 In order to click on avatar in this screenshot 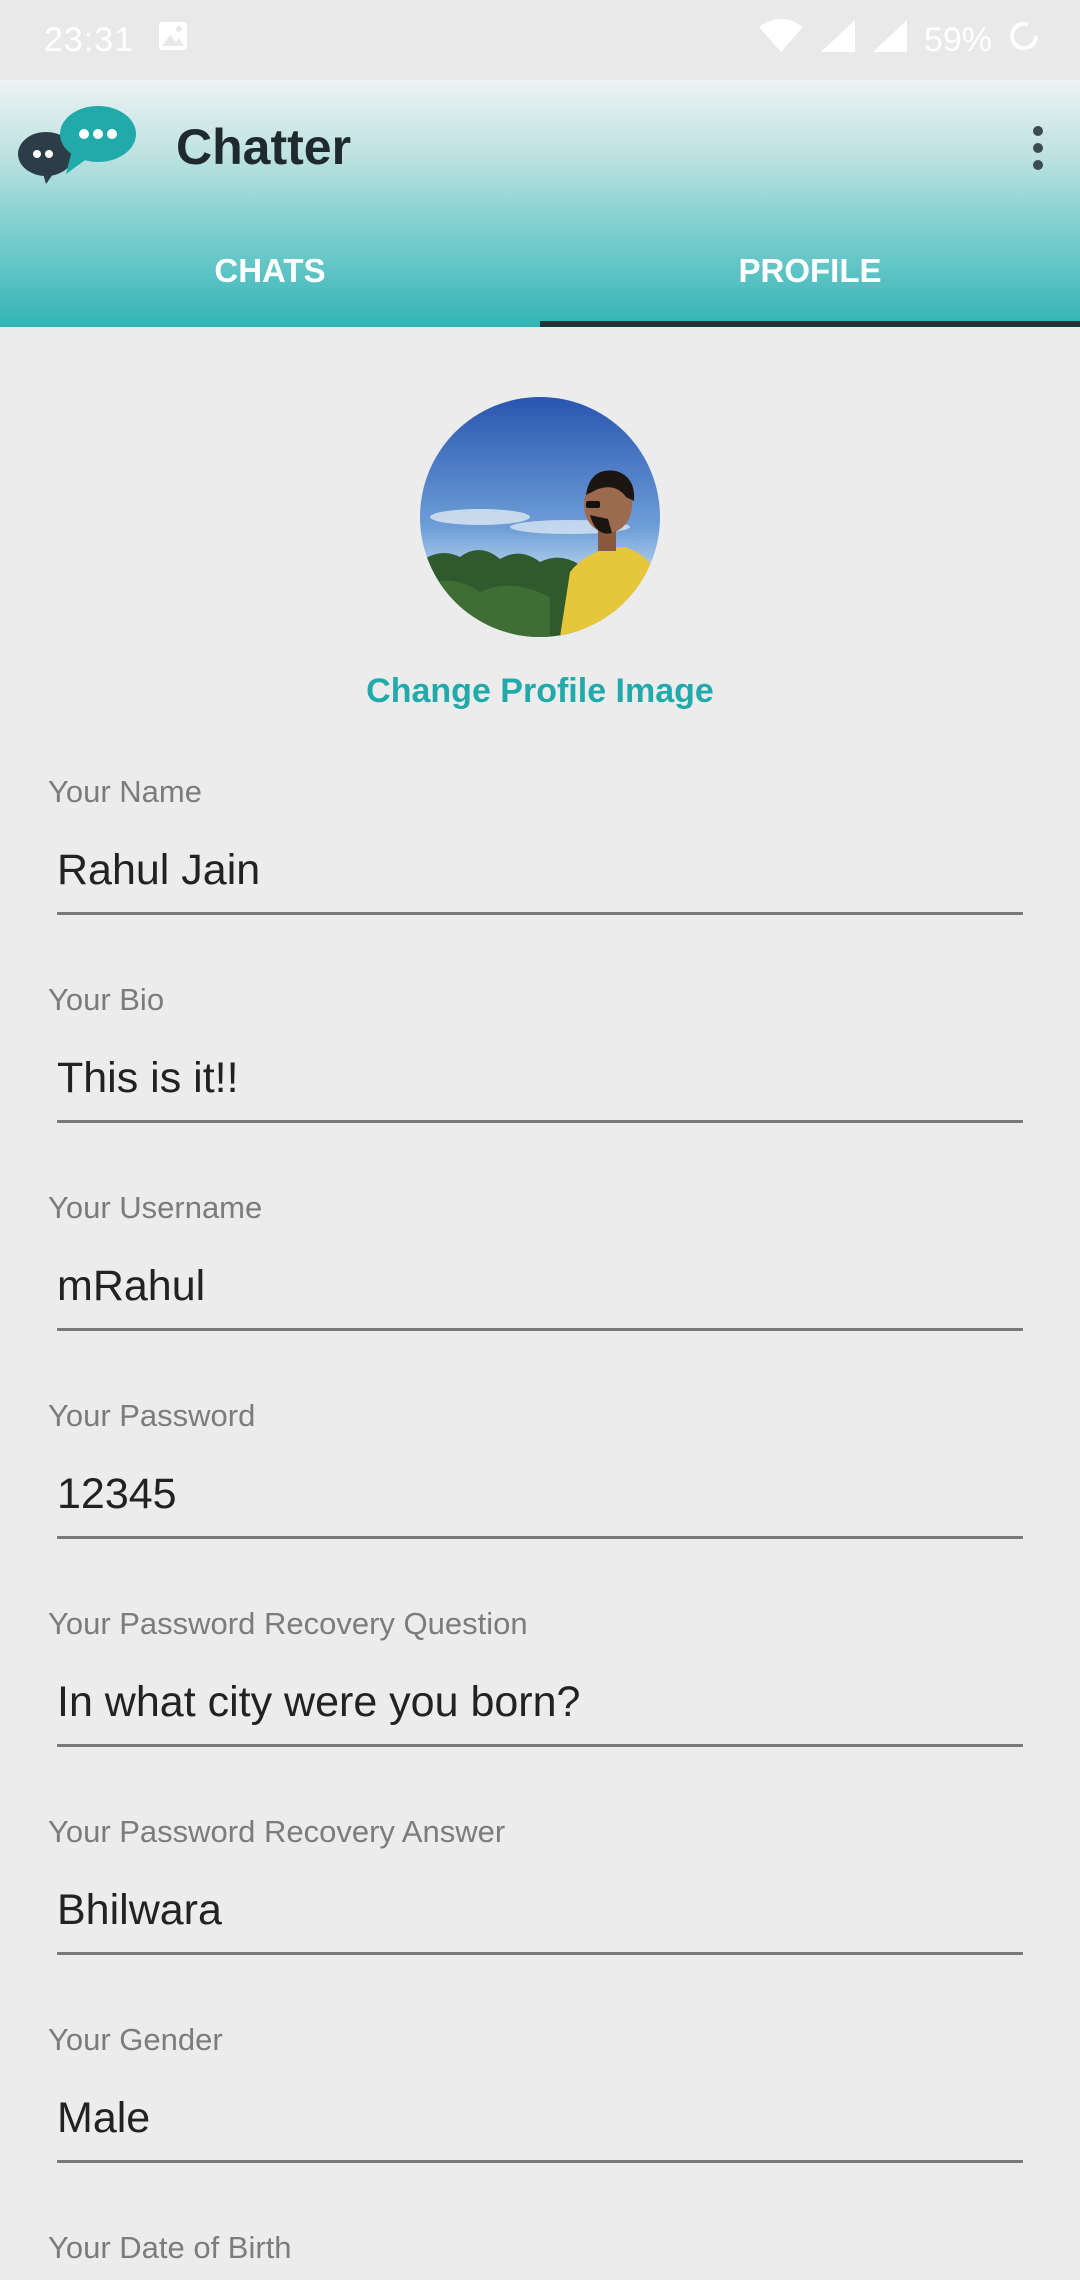, I will do `click(540, 517)`.